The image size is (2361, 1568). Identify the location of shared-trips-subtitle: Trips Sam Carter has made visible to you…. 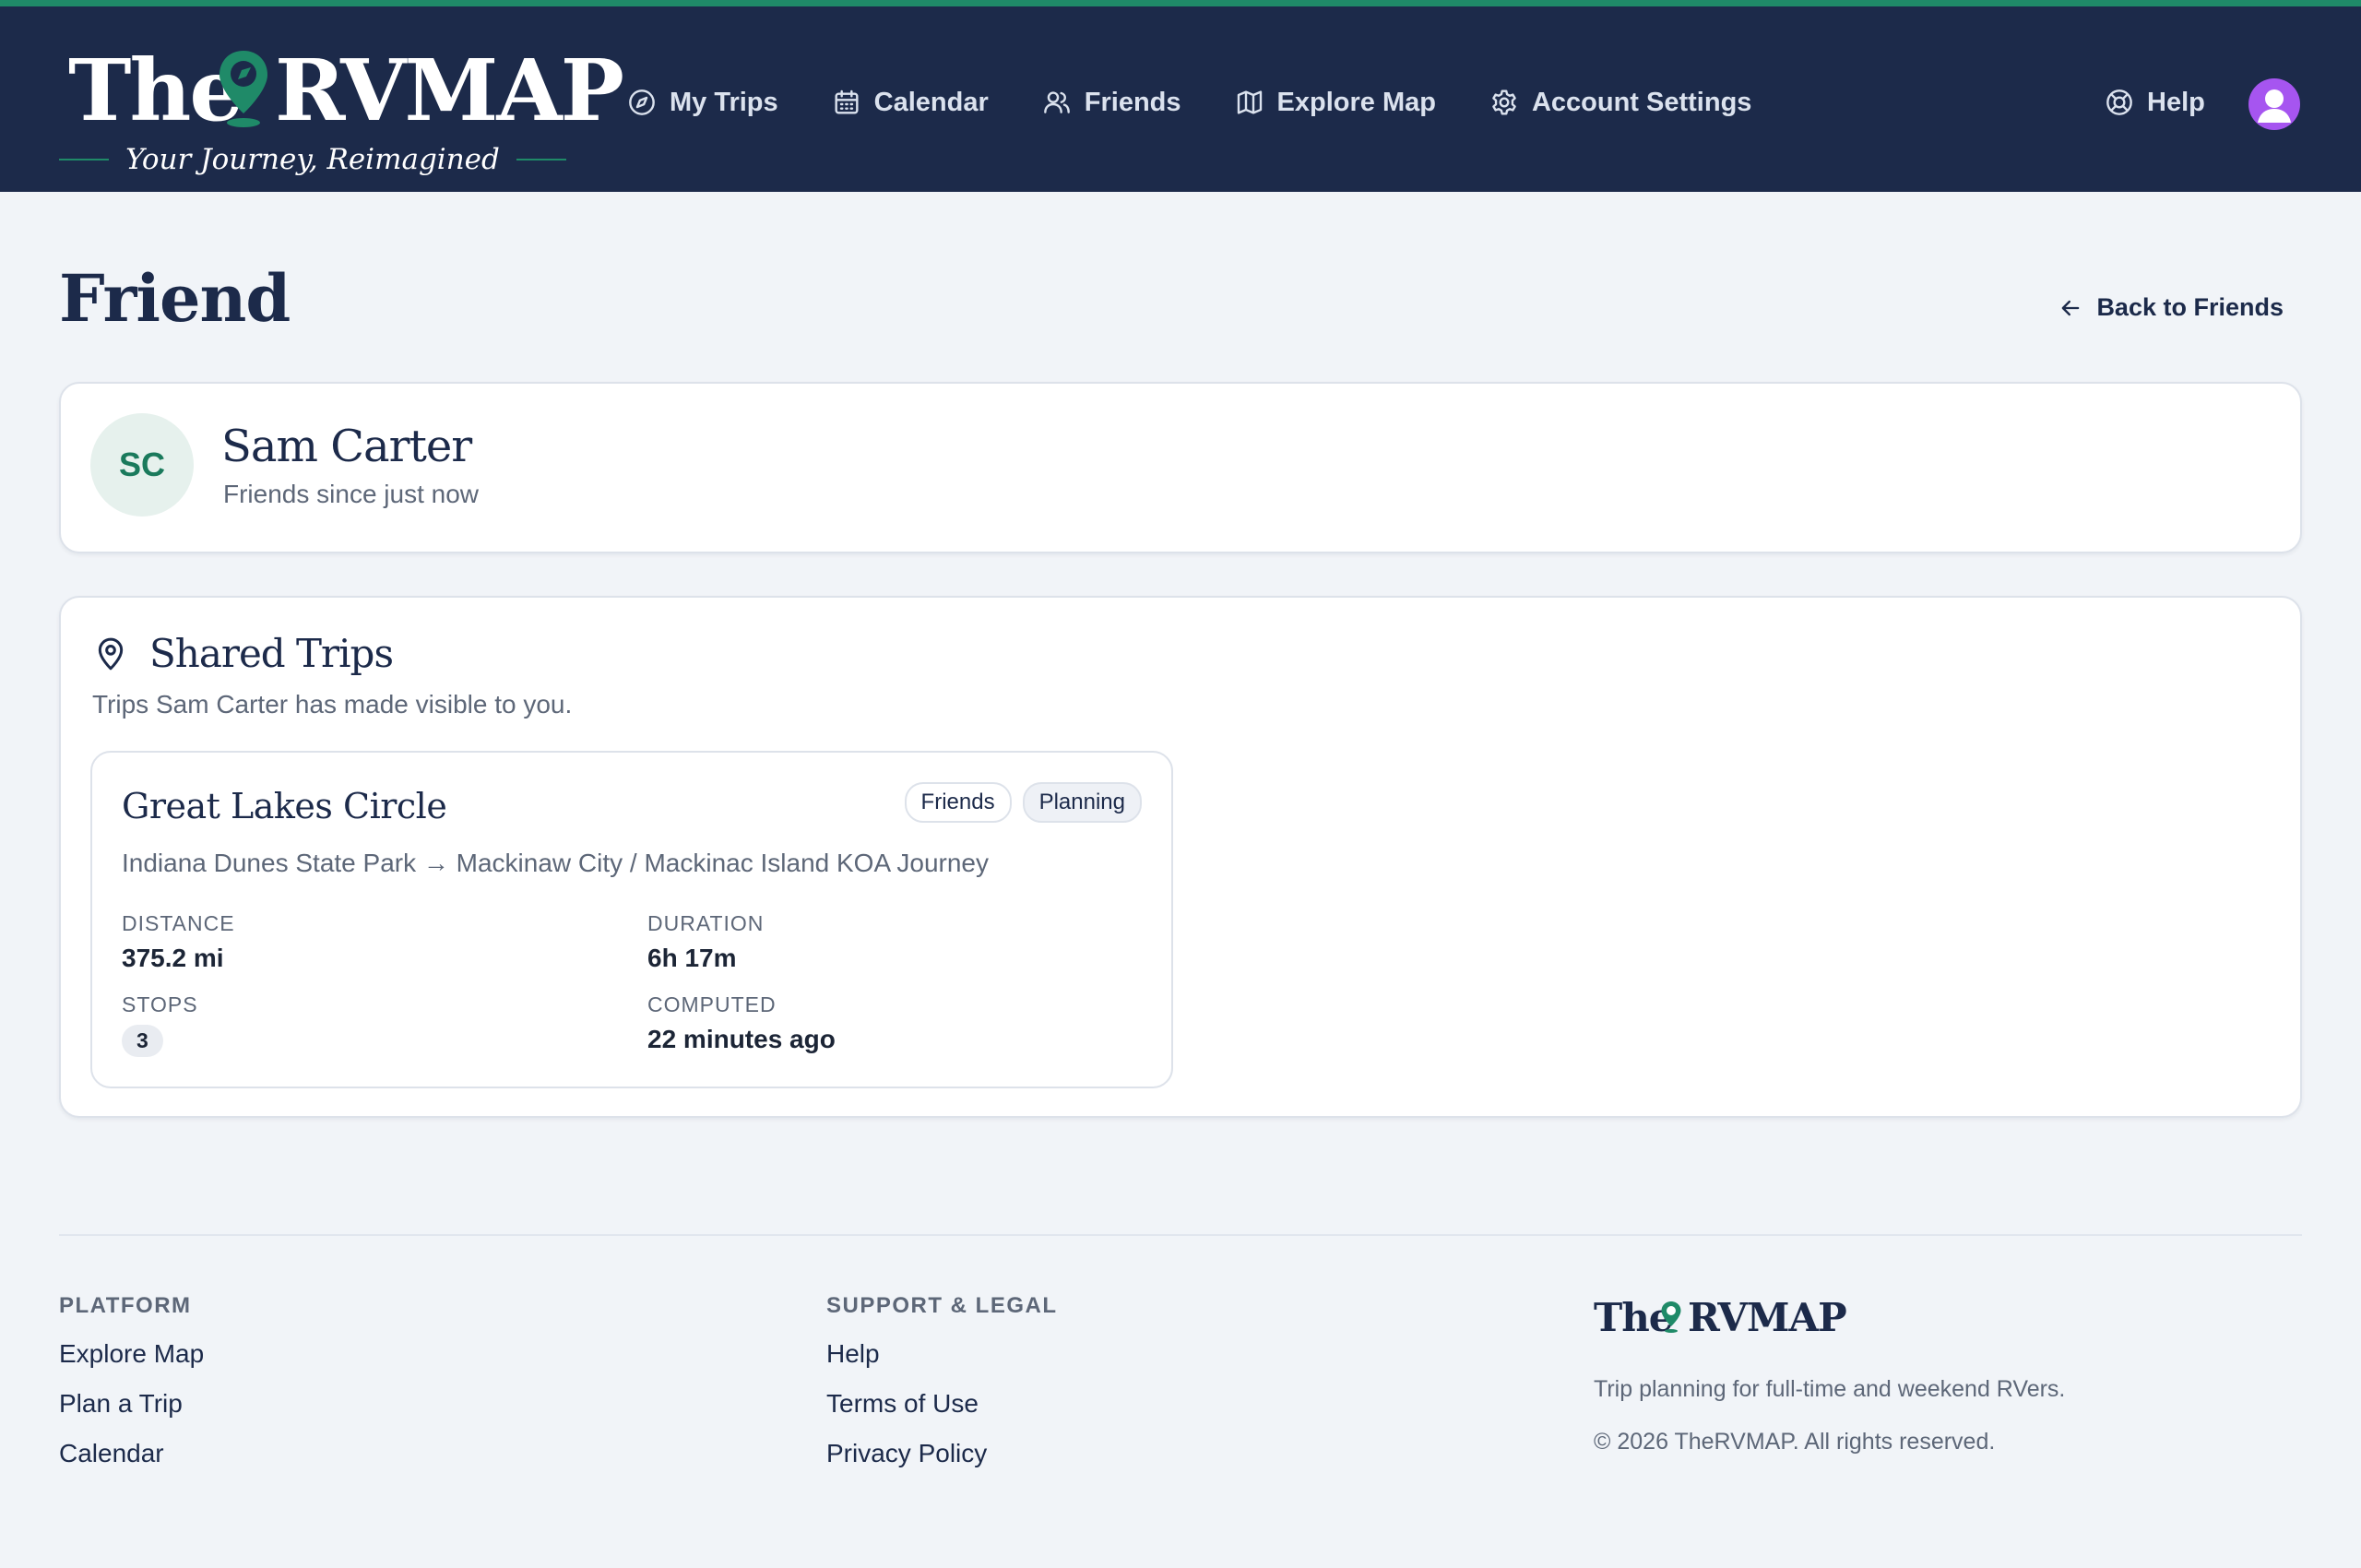
(332, 704).